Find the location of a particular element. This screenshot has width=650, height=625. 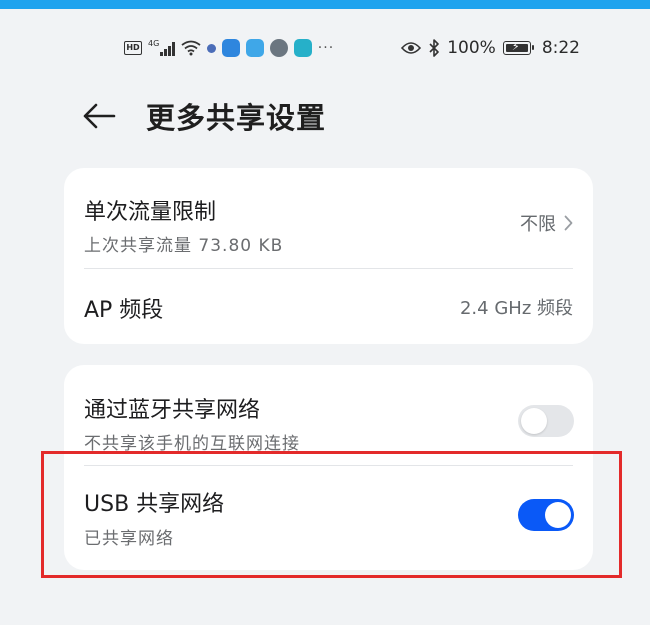

bluetooth-sharing-row: 通过蓝牙共享网络 不共享该手机的互联网连接 is located at coordinates (328, 415).